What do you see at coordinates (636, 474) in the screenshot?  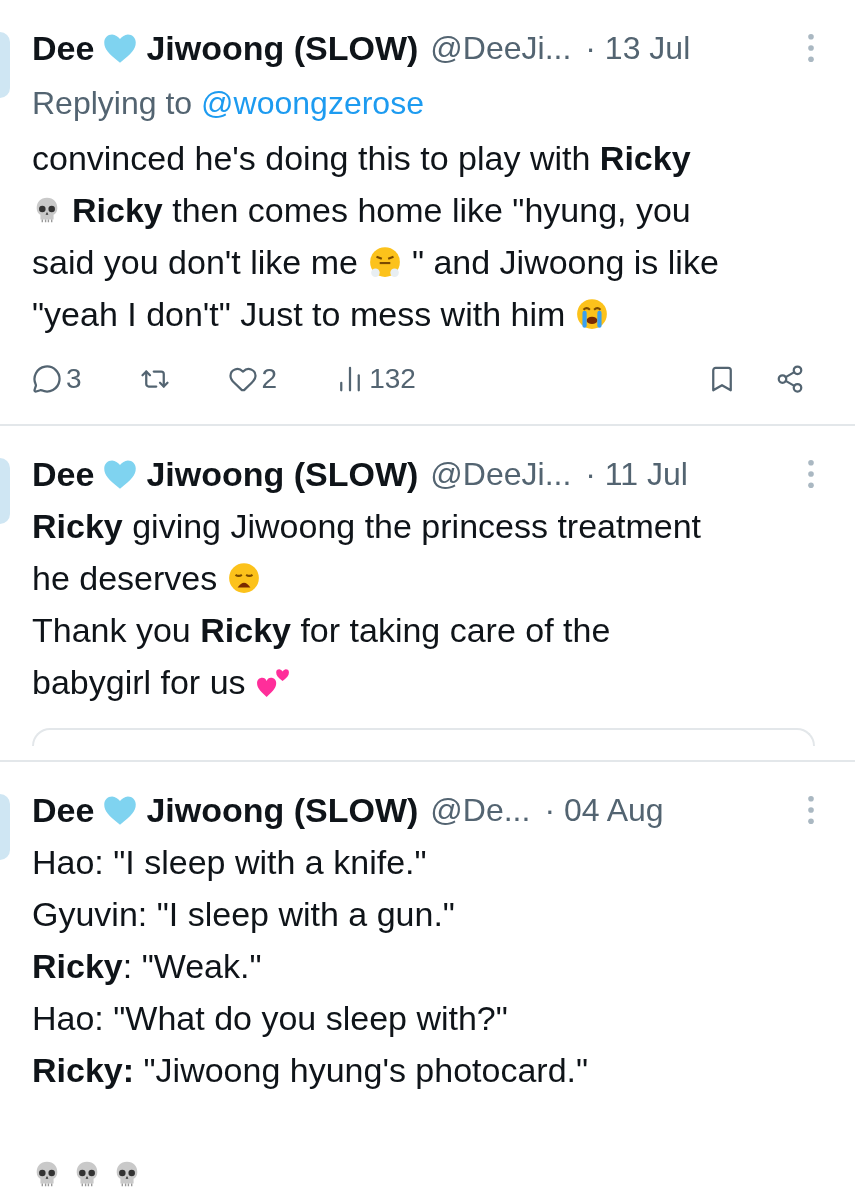 I see `post-date: · 11 Jul` at bounding box center [636, 474].